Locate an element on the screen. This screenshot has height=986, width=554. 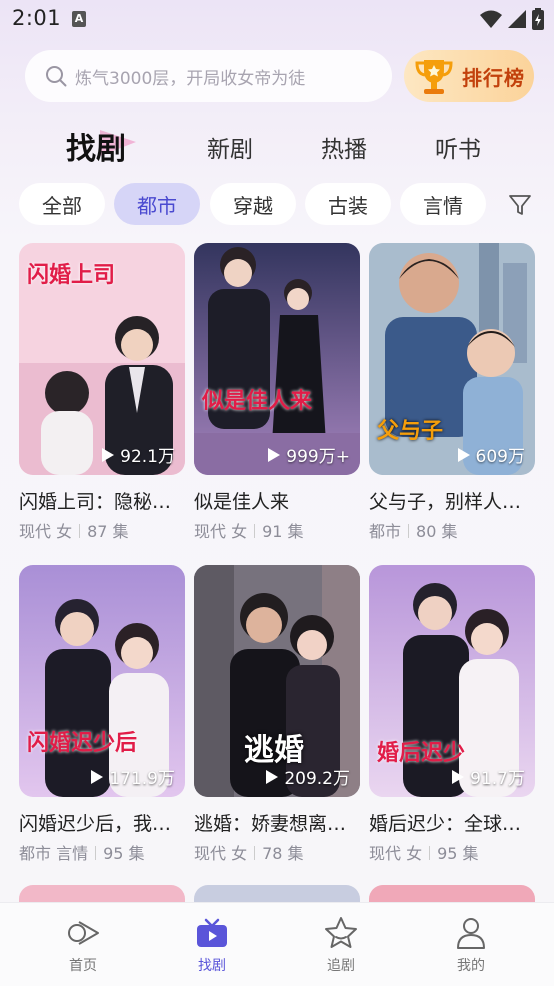
drama-meta: 现代 女 78 集 is located at coordinates (249, 852).